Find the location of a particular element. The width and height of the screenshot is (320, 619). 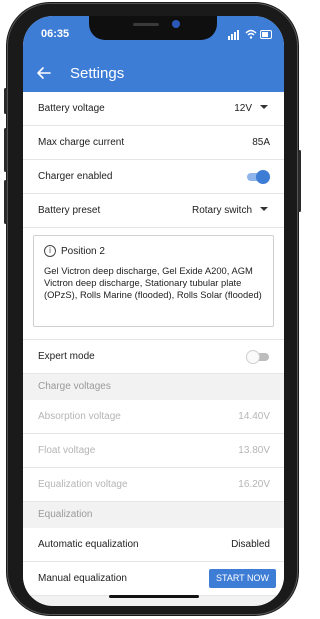

expert-mode-label: Expert mode is located at coordinates (66, 356).